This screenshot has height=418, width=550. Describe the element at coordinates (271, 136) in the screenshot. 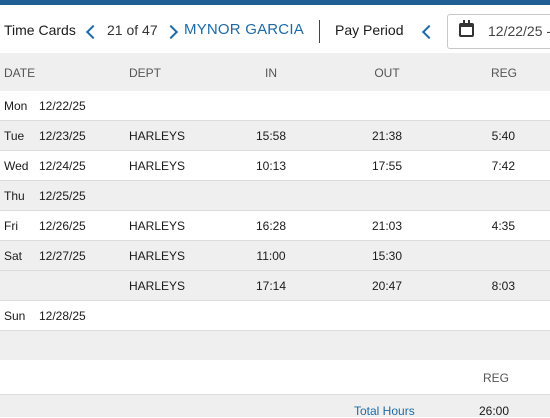

I see `row-in: 15:58` at that location.